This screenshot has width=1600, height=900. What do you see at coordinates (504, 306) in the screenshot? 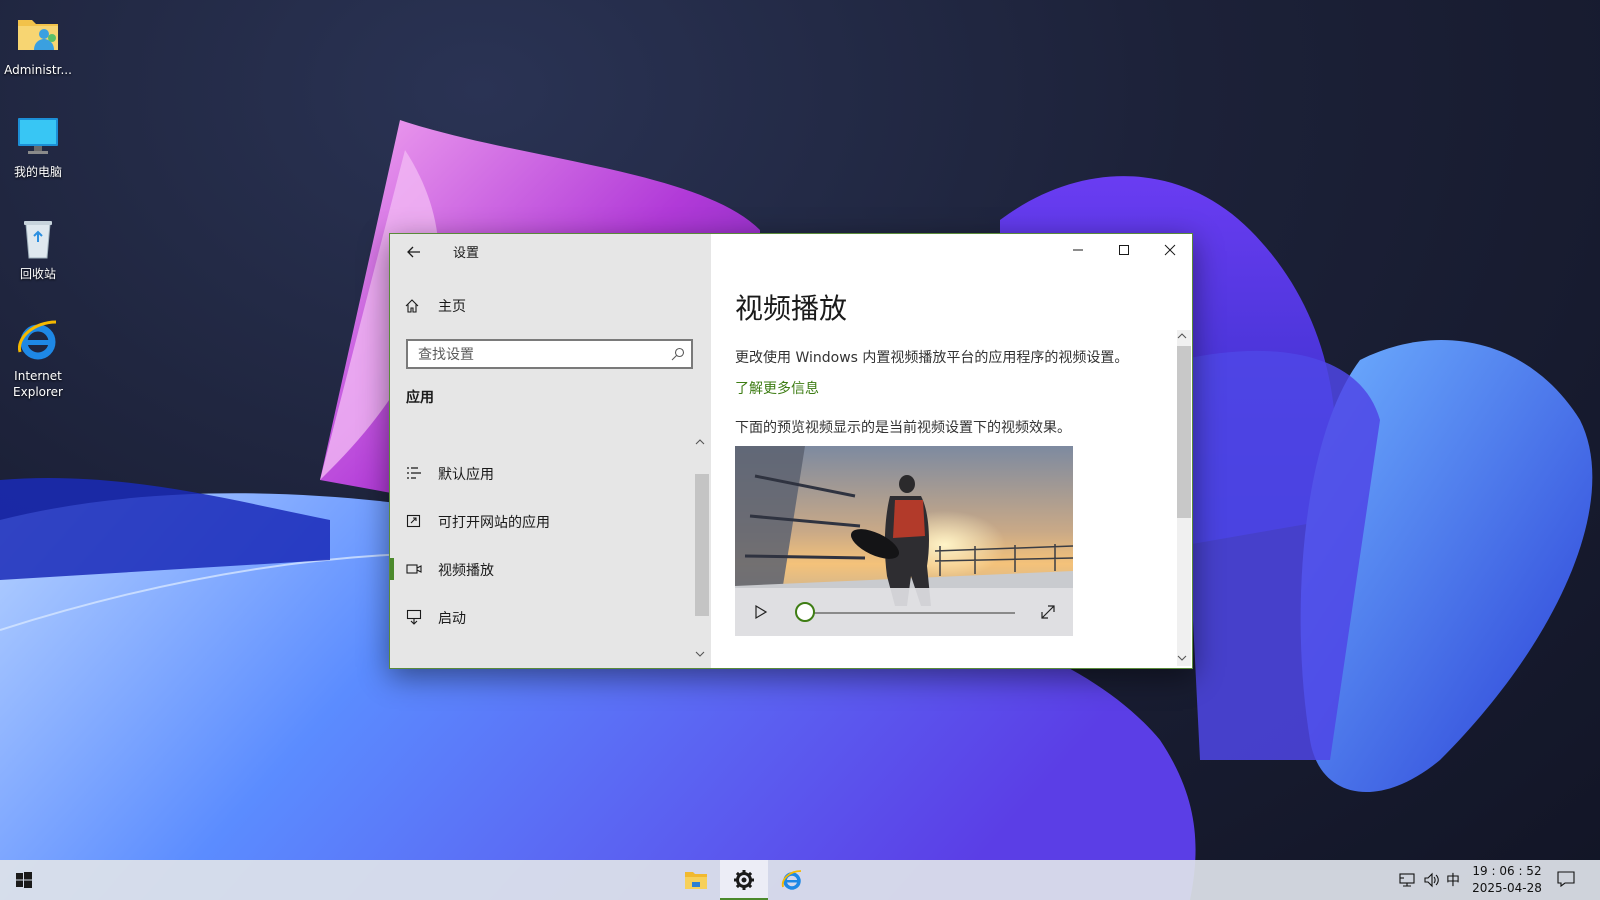
I see `sidebar-item-home: 主页` at bounding box center [504, 306].